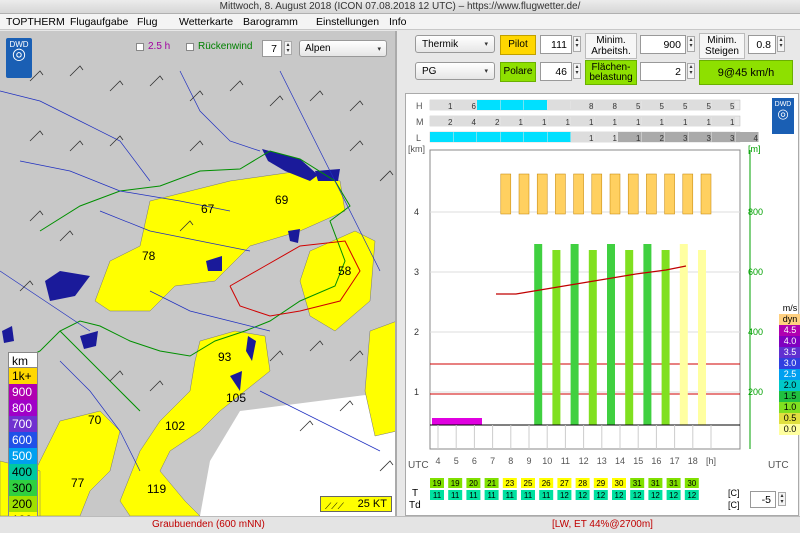 This screenshot has width=800, height=533. I want to click on height-legend: km 1k+900800700600500400300200100, so click(23, 434).